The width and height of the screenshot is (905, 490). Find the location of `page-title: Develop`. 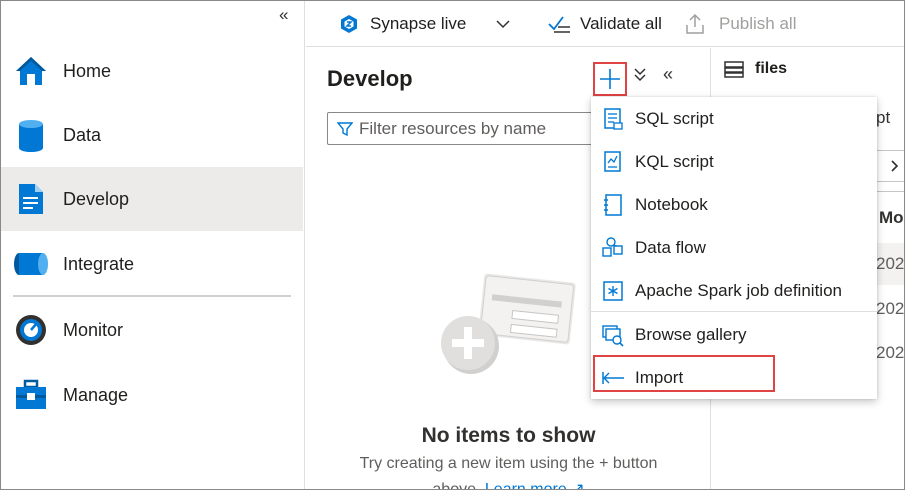

page-title: Develop is located at coordinates (370, 78).